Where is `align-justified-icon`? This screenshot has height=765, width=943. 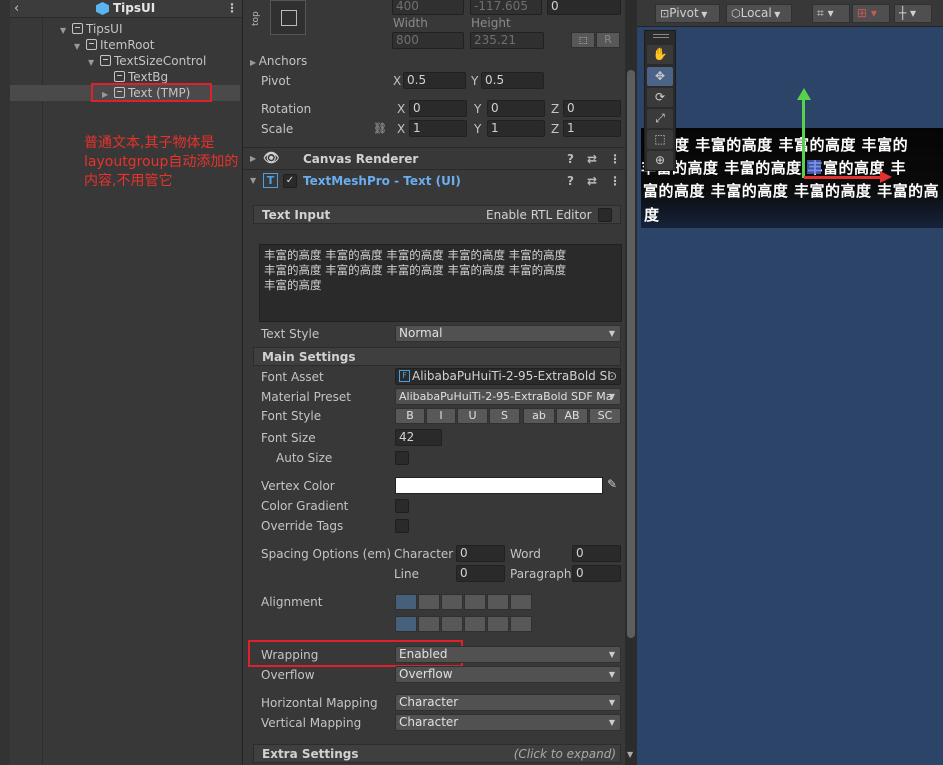 align-justified-icon is located at coordinates (475, 602).